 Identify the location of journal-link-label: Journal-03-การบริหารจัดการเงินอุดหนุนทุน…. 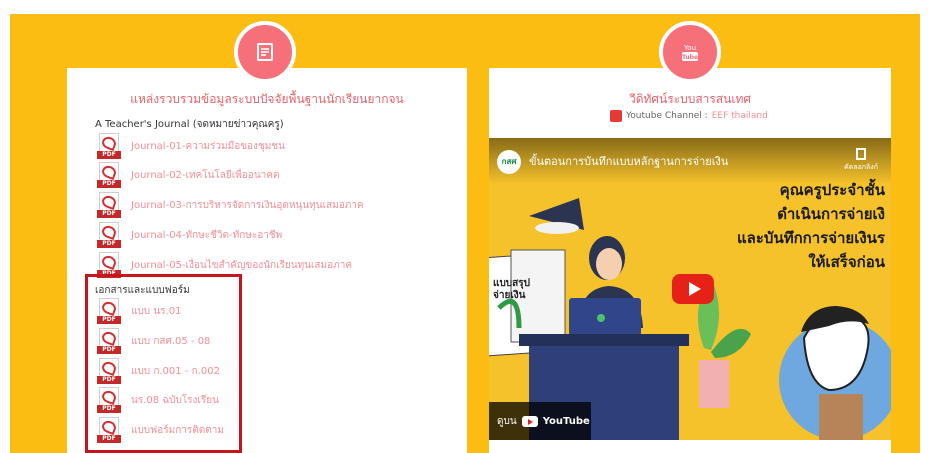
(247, 205).